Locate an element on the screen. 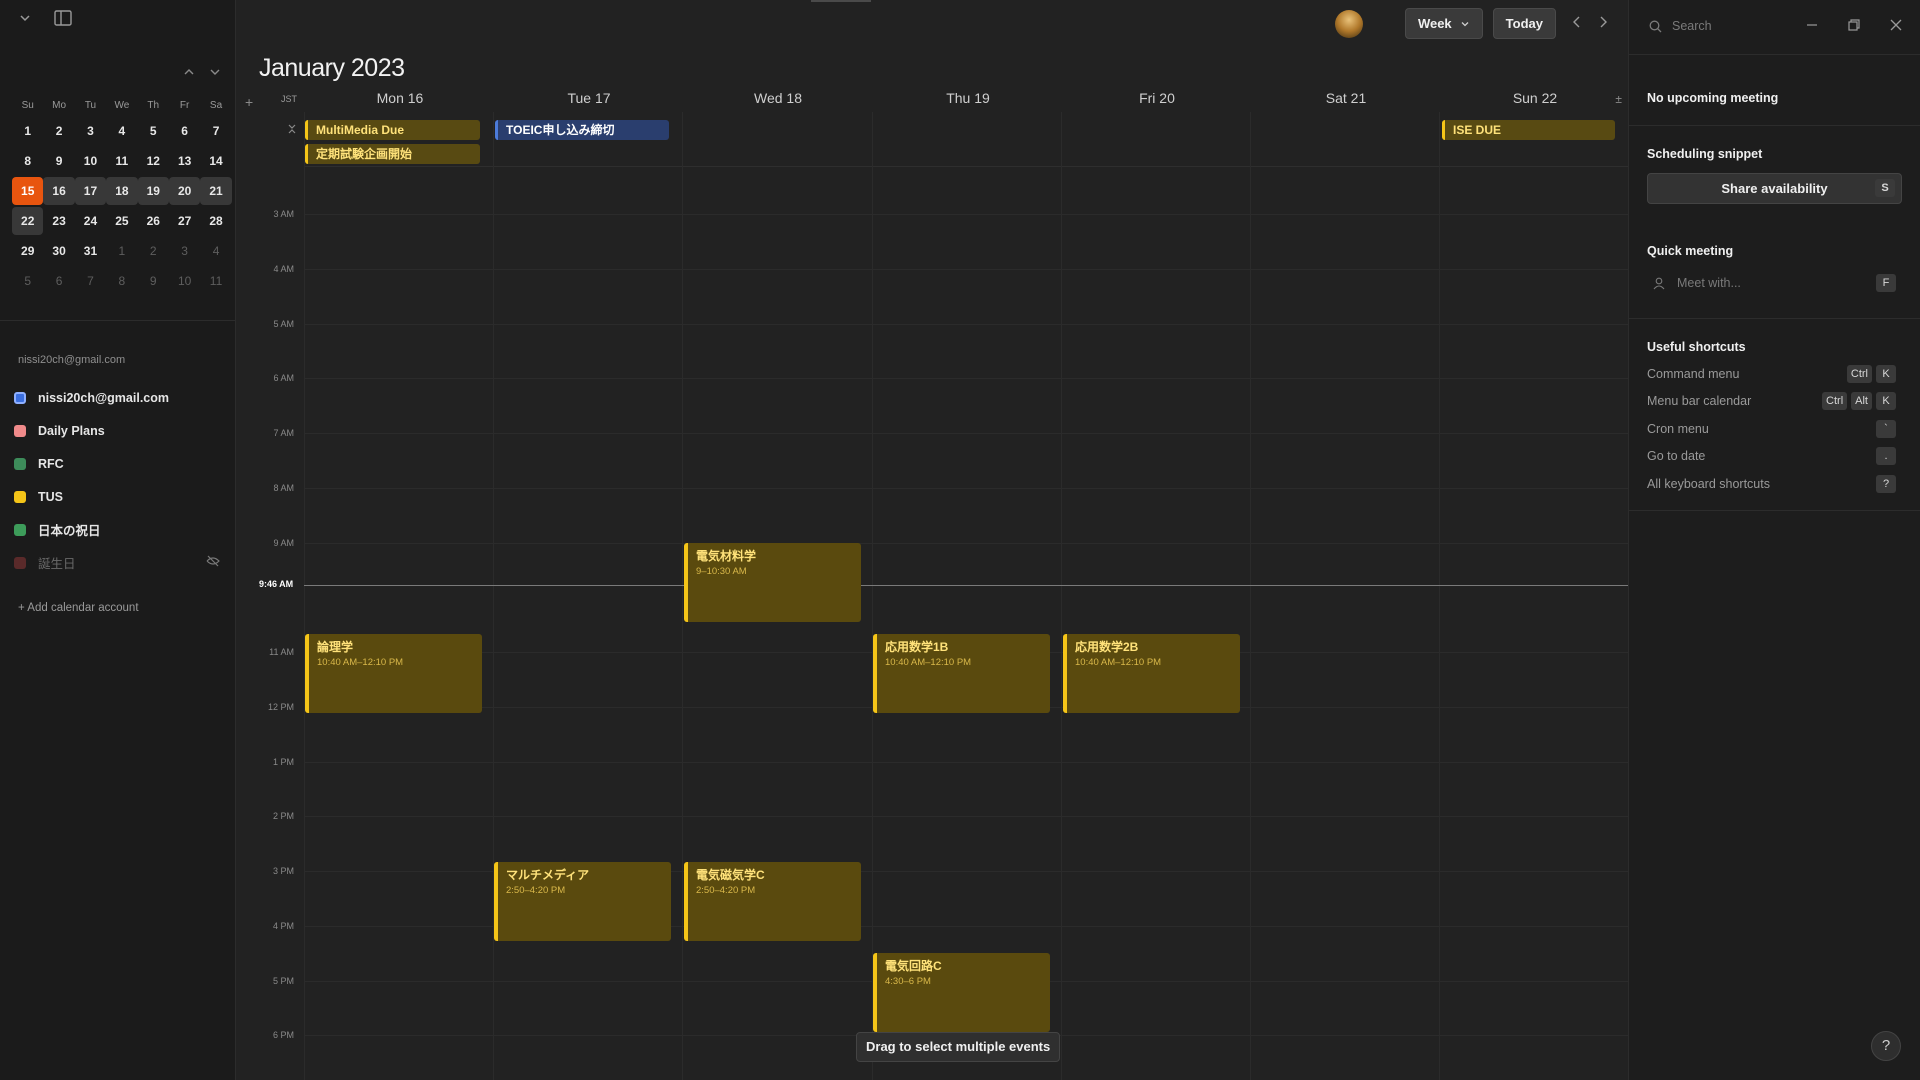  day-header: Tue 17 is located at coordinates (589, 101).